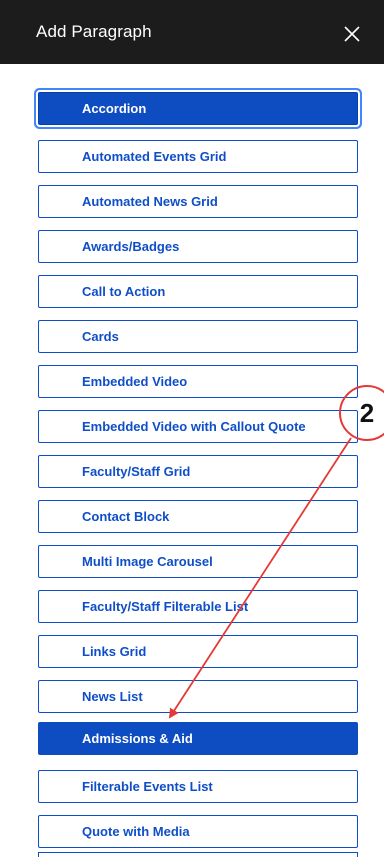 The width and height of the screenshot is (384, 857). I want to click on dialog-title: Add Paragraph, so click(94, 31).